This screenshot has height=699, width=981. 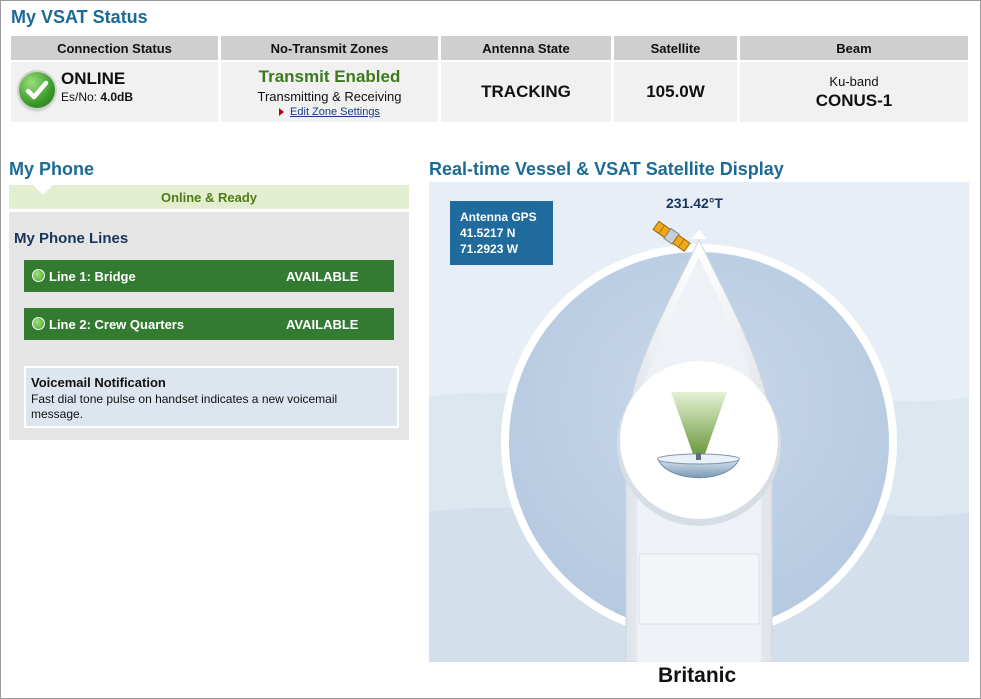 What do you see at coordinates (854, 100) in the screenshot?
I see `beam-name: CONUS-1` at bounding box center [854, 100].